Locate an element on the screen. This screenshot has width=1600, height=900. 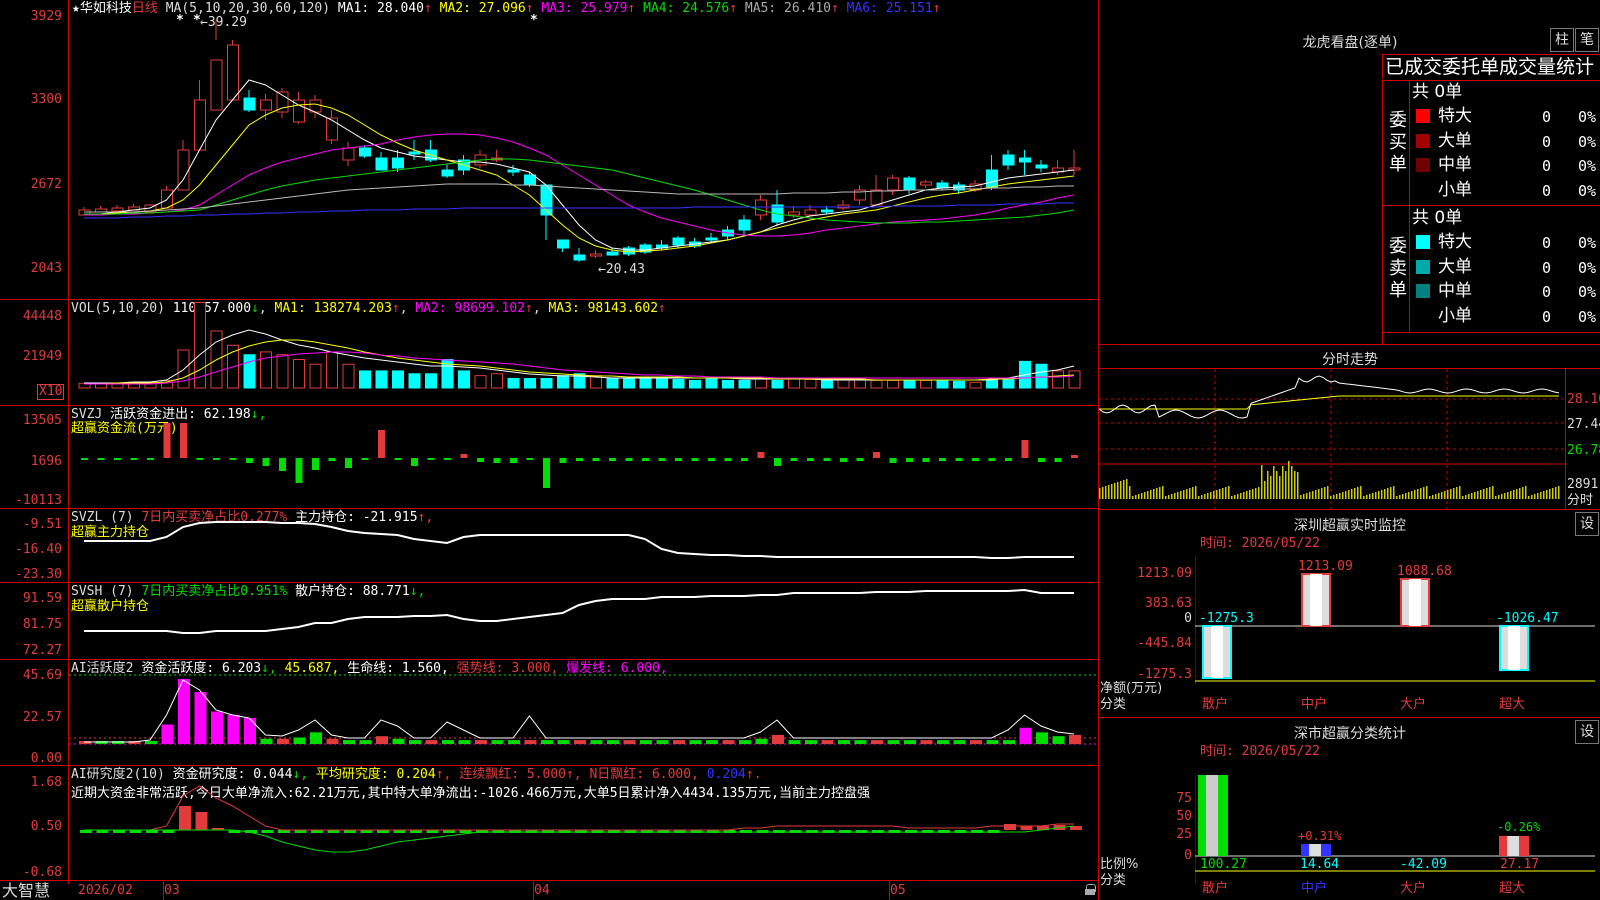
svzj-chart is located at coordinates (583, 457).